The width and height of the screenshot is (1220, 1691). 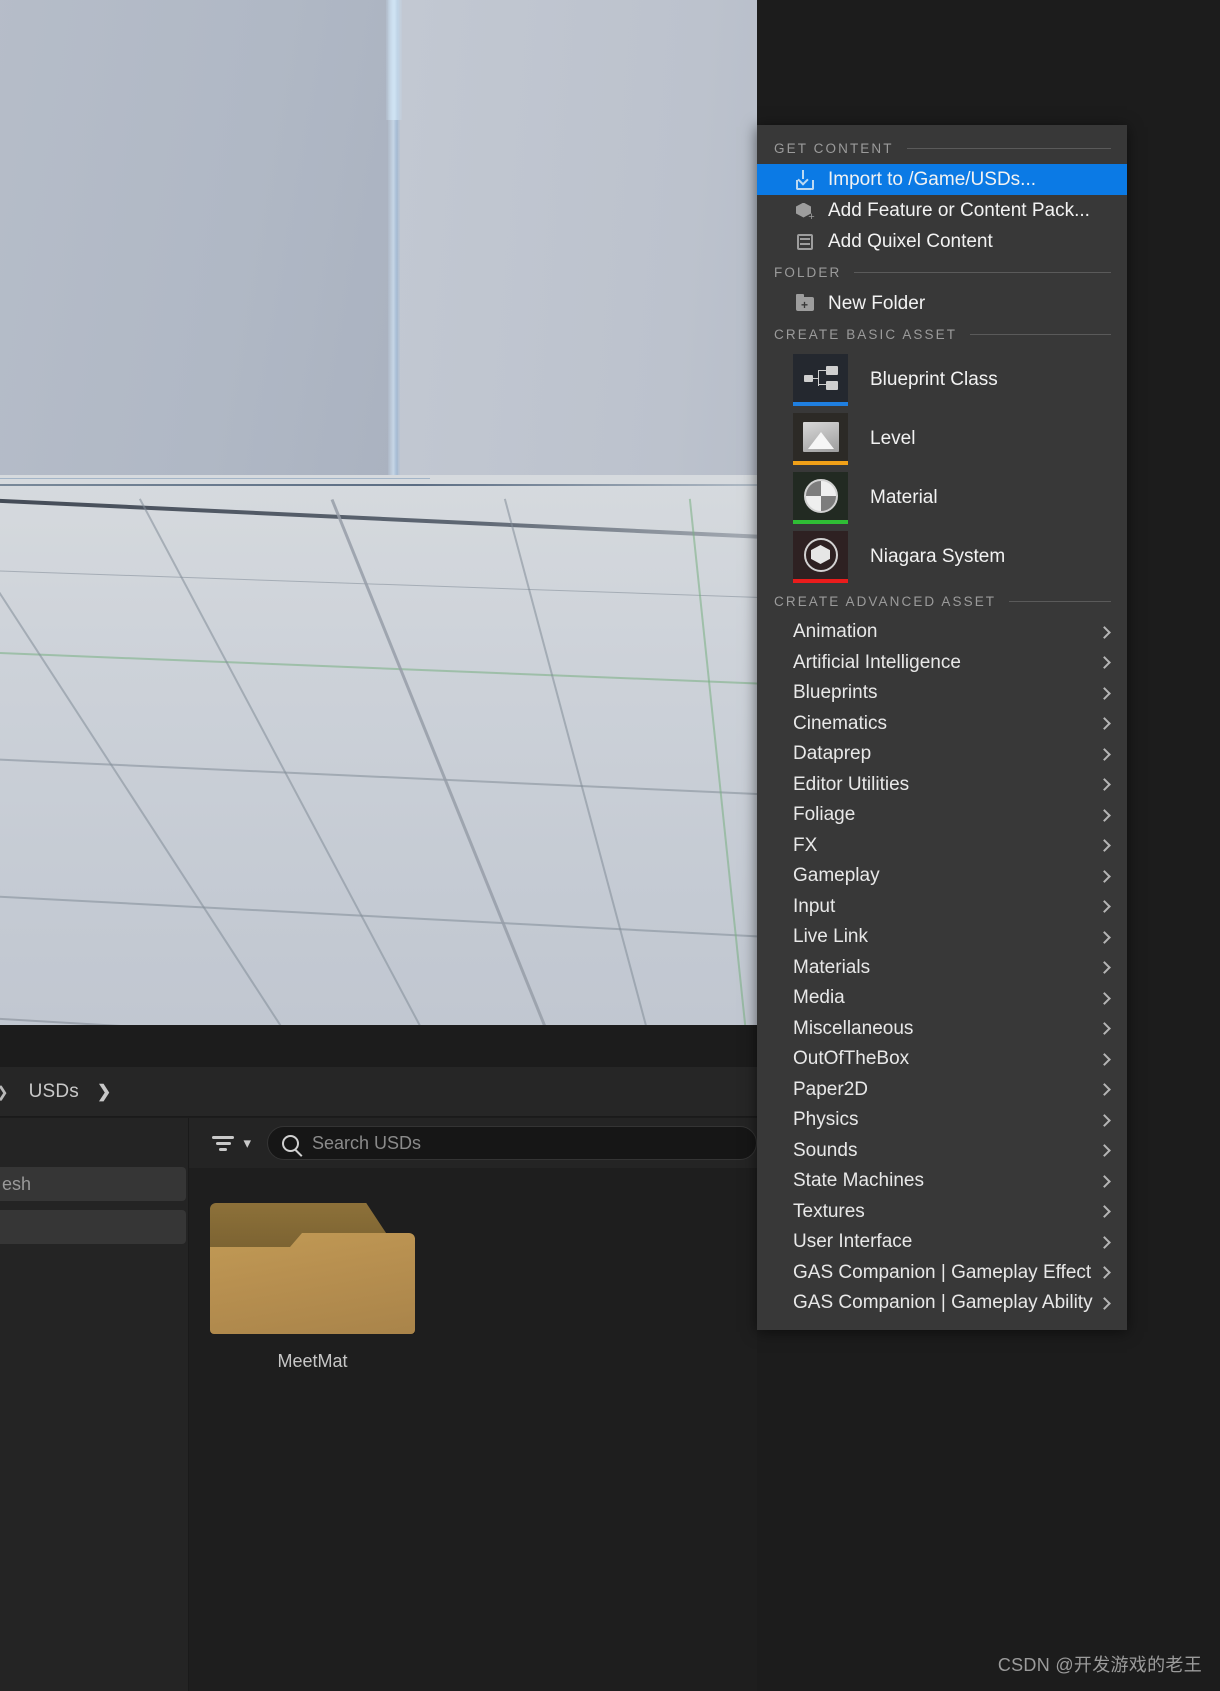 I want to click on submenu-item: Gameplay, so click(x=942, y=876).